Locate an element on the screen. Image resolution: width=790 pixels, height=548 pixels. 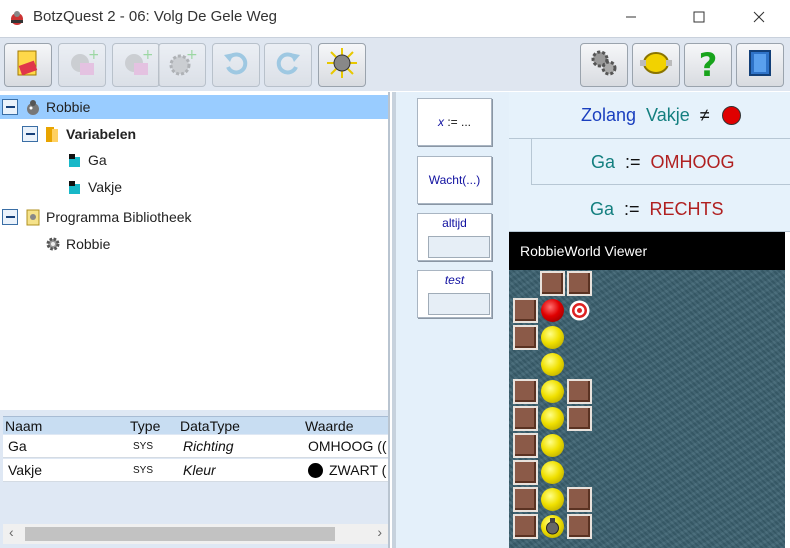
table-row: Vakje SYS Kleur ZWART ( is located at coordinates (195, 470).